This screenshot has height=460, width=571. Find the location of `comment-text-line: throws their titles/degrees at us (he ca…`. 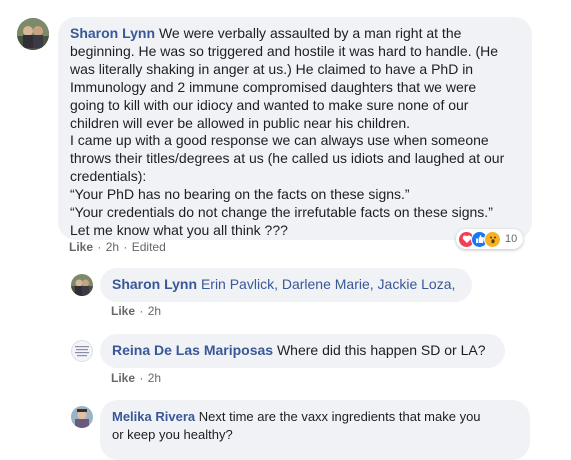

comment-text-line: throws their titles/degrees at us (he ca… is located at coordinates (287, 158).